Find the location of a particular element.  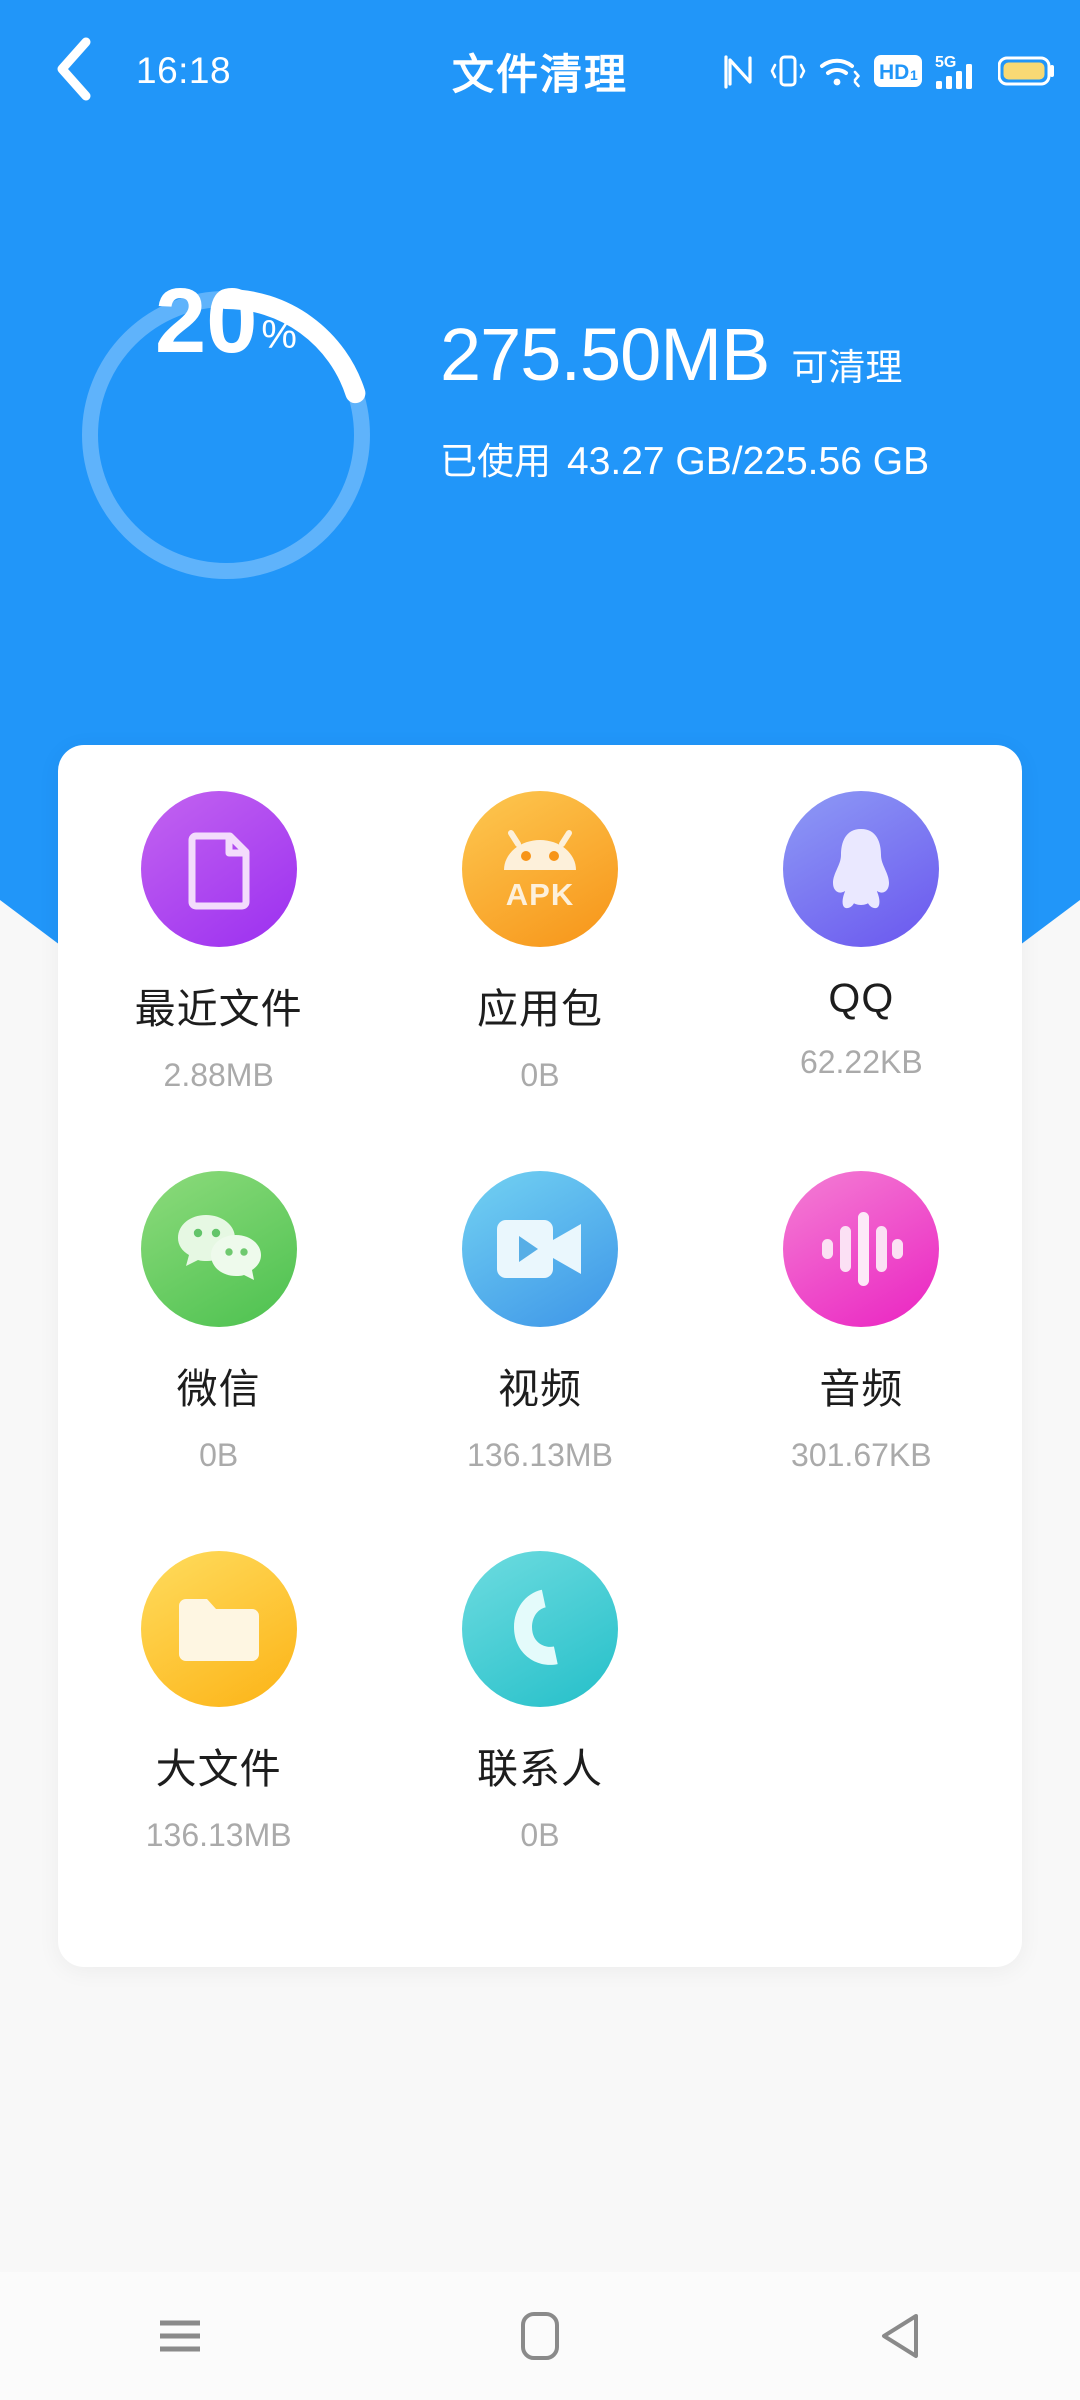

category-item-contacts: 联系人 0B is located at coordinates (539, 1741).